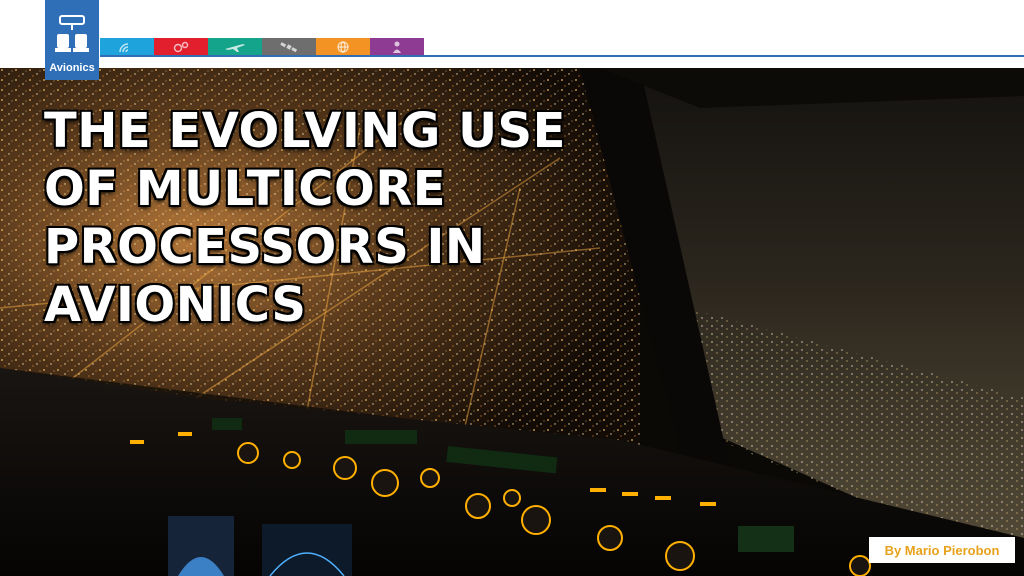 Image resolution: width=1024 pixels, height=576 pixels. I want to click on satellite-icon, so click(289, 46).